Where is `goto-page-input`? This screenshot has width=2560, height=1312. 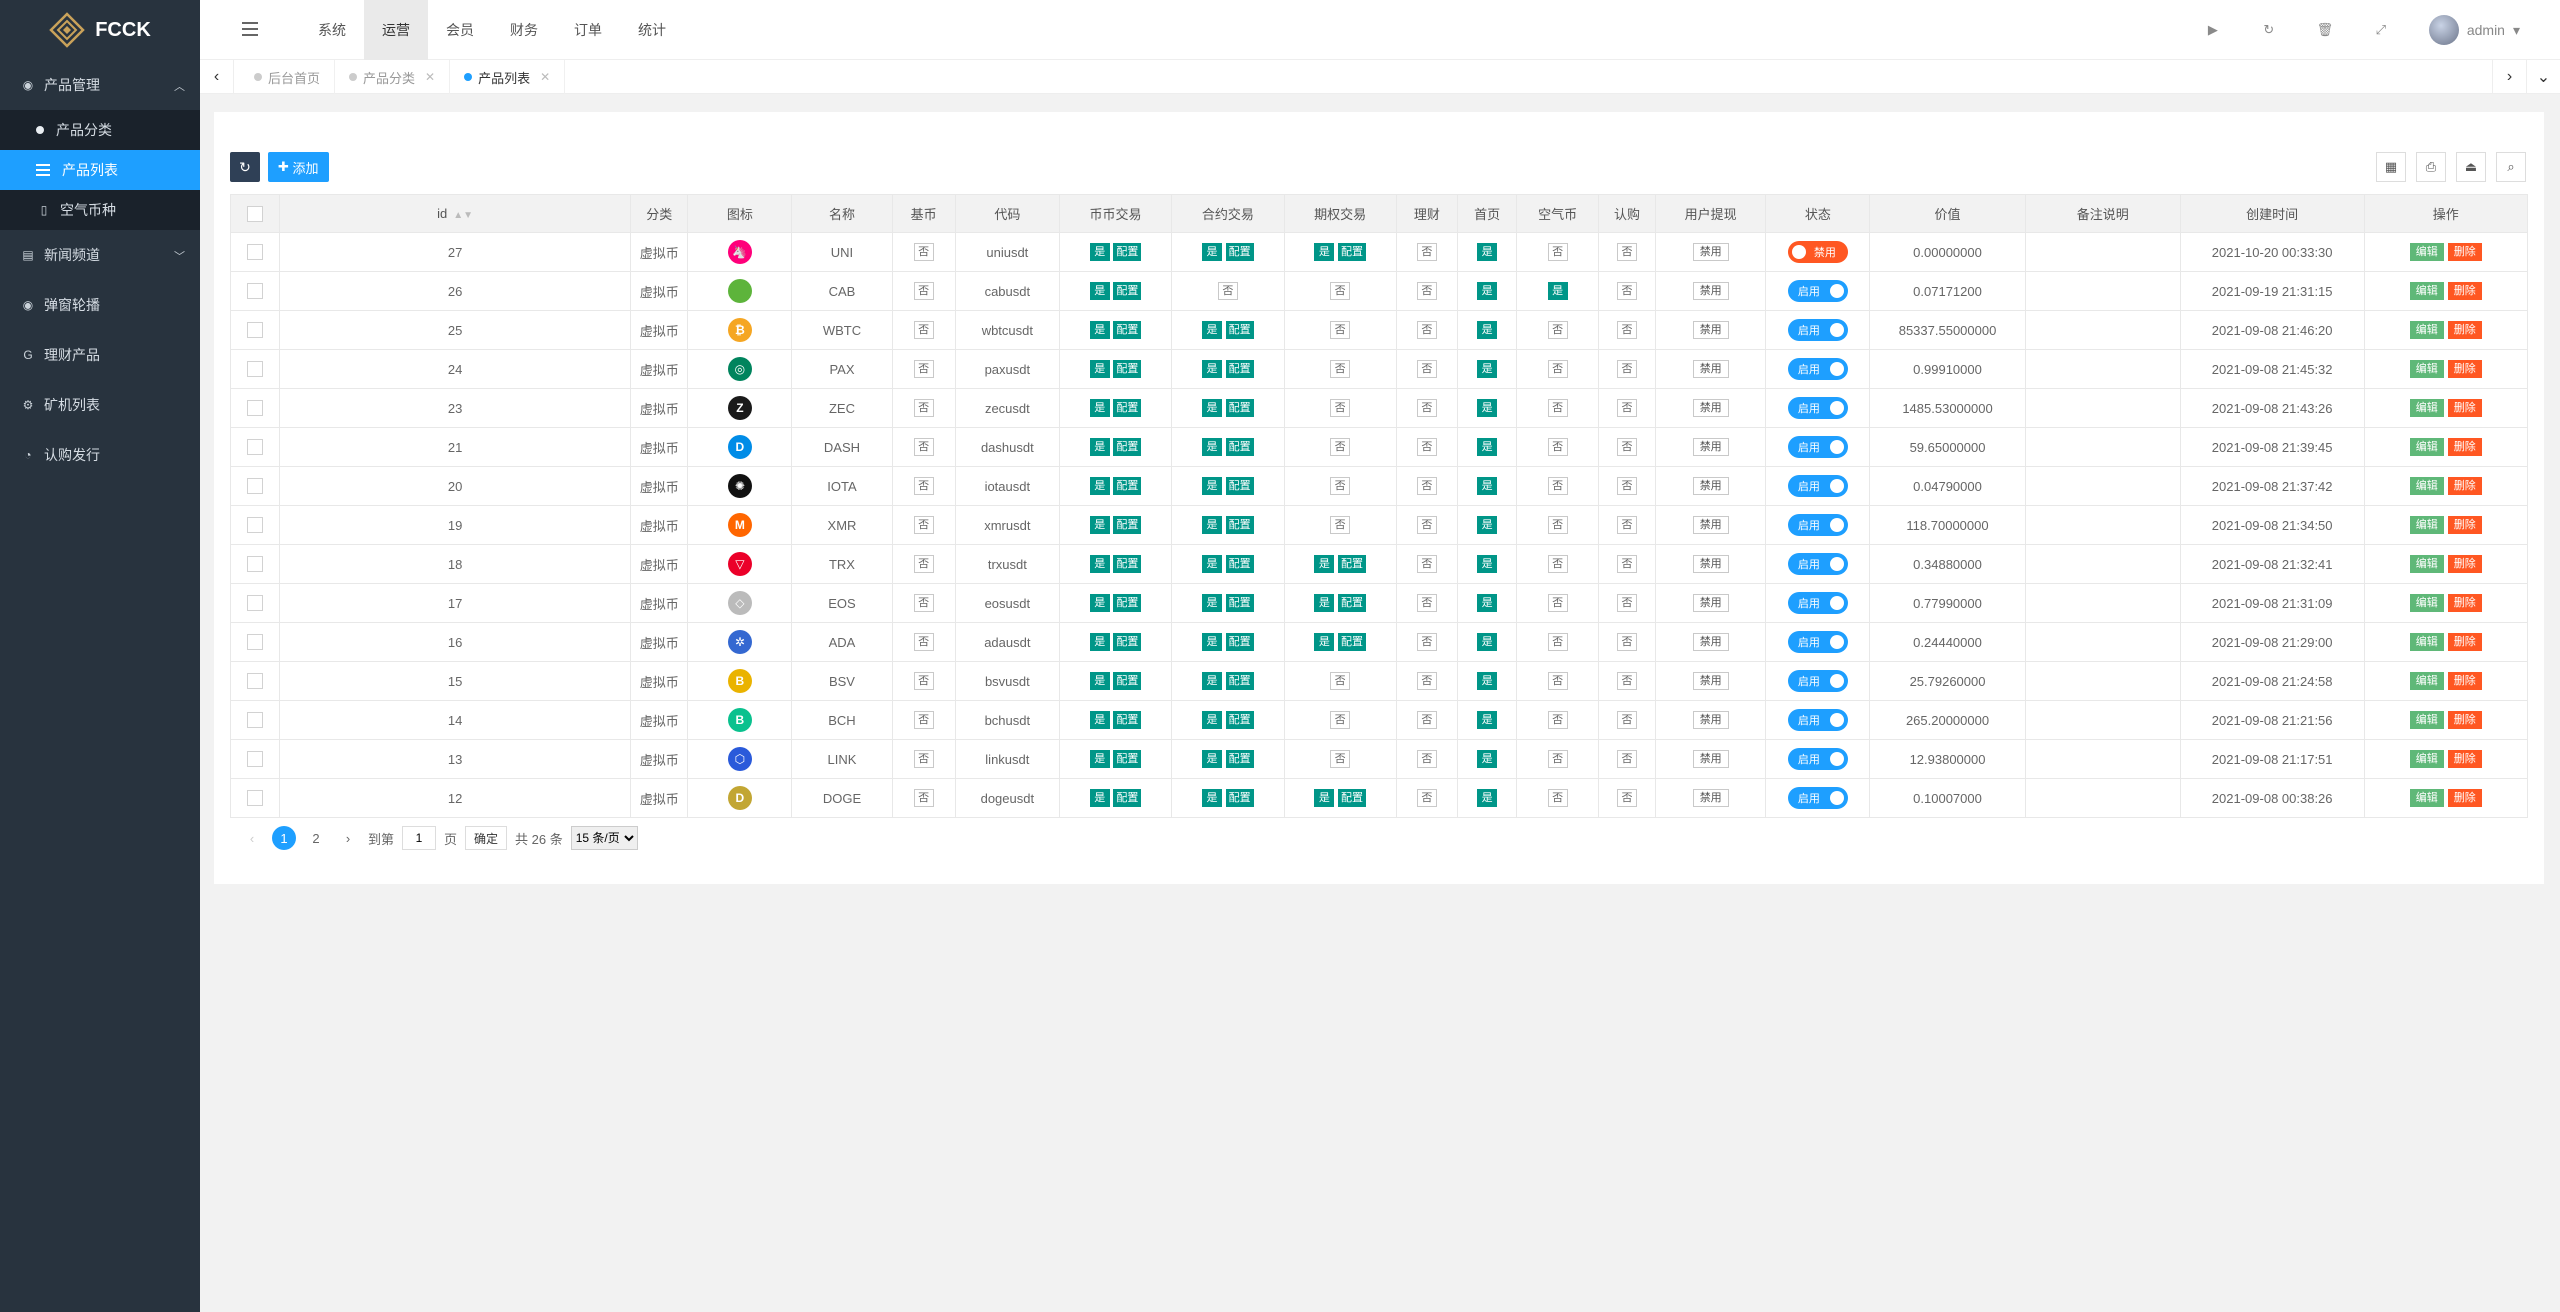 goto-page-input is located at coordinates (419, 838).